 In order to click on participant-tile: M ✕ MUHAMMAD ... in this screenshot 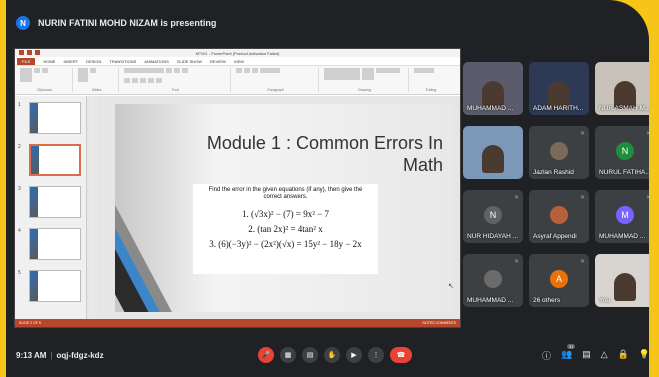, I will do `click(622, 216)`.